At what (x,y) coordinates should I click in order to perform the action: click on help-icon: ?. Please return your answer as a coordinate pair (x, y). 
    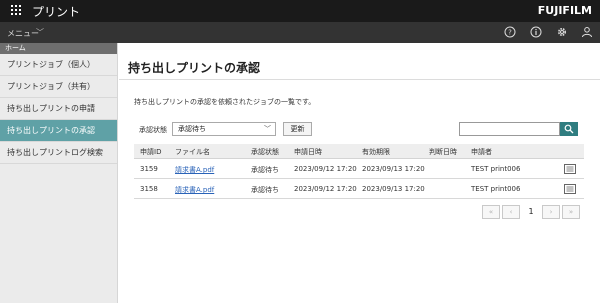
    Looking at the image, I should click on (510, 32).